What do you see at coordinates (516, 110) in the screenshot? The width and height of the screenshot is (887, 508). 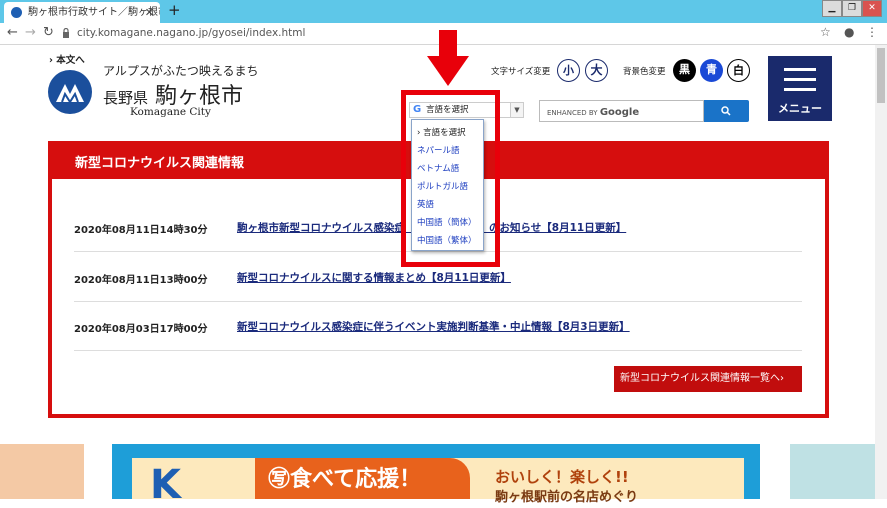 I see `dropdown-arrow-icon: ▼` at bounding box center [516, 110].